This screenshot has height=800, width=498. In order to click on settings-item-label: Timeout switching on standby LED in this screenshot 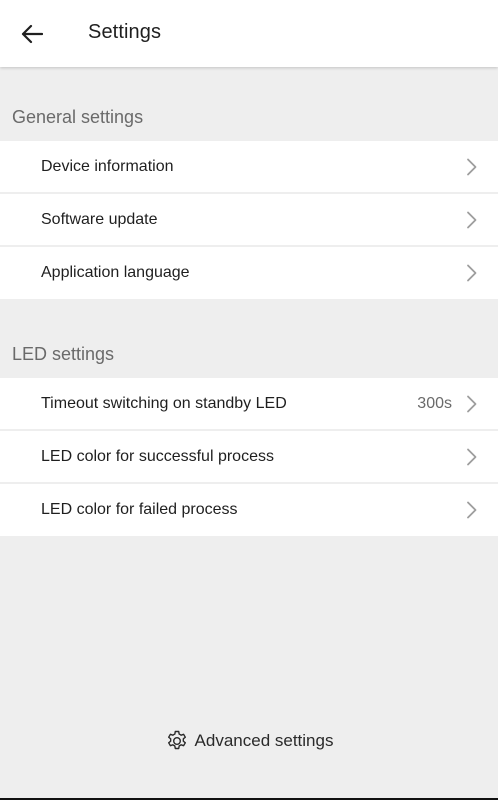, I will do `click(164, 403)`.